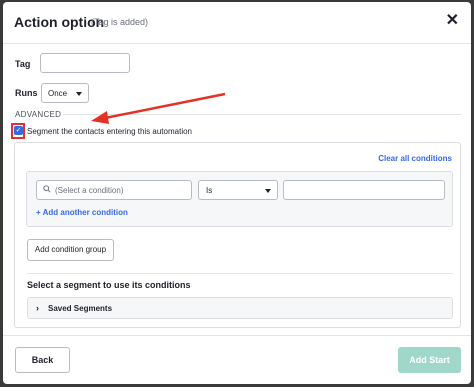  Describe the element at coordinates (364, 190) in the screenshot. I see `condition-value-input` at that location.